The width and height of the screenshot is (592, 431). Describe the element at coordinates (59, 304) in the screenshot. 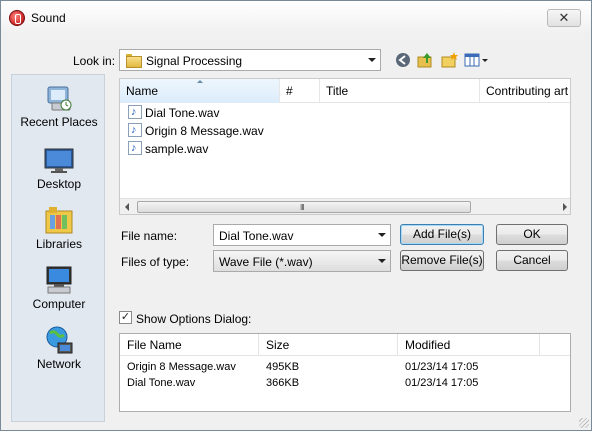

I see `place-label: Computer` at that location.